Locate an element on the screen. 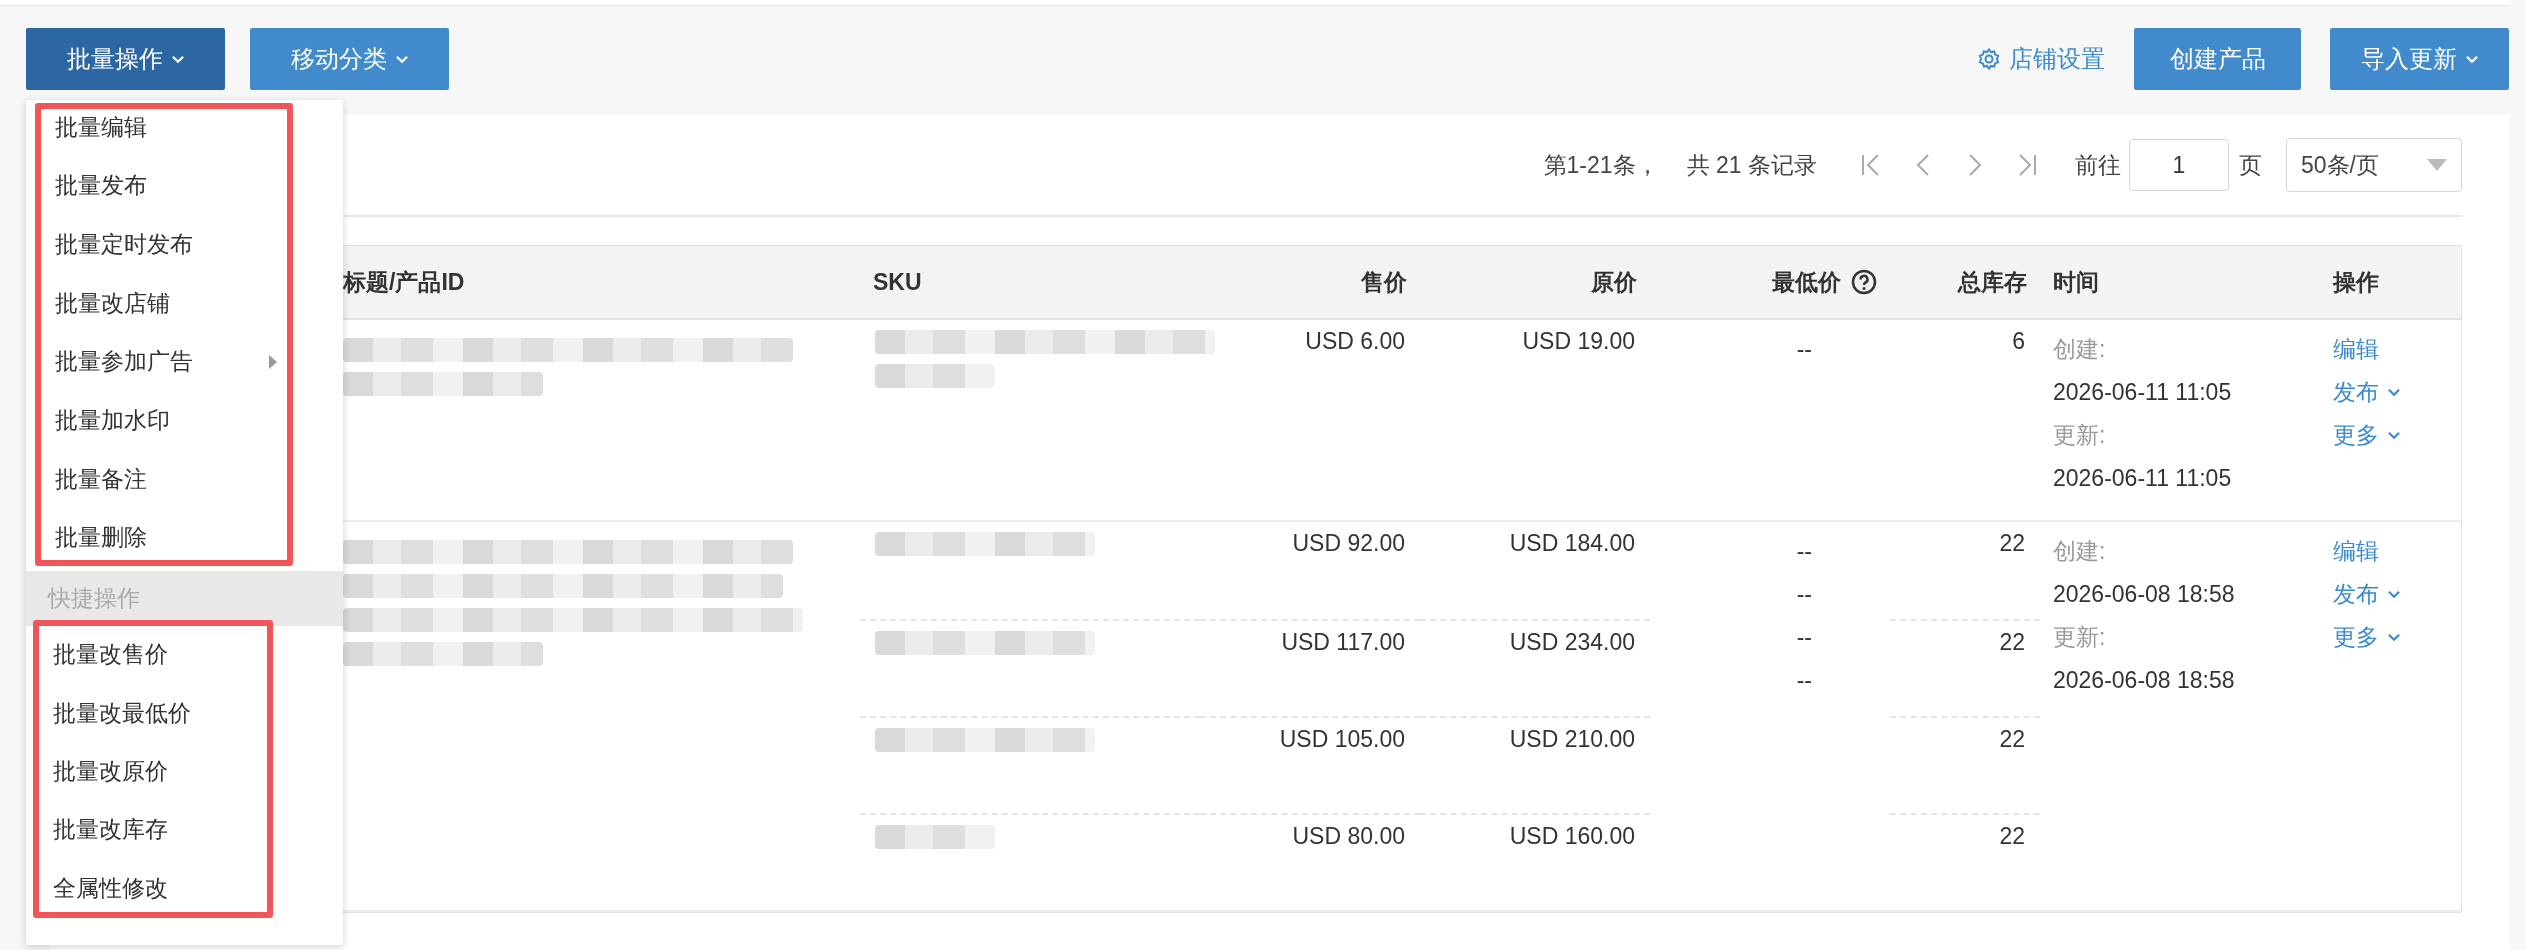  total-count: 共 21 条记录 is located at coordinates (1751, 165).